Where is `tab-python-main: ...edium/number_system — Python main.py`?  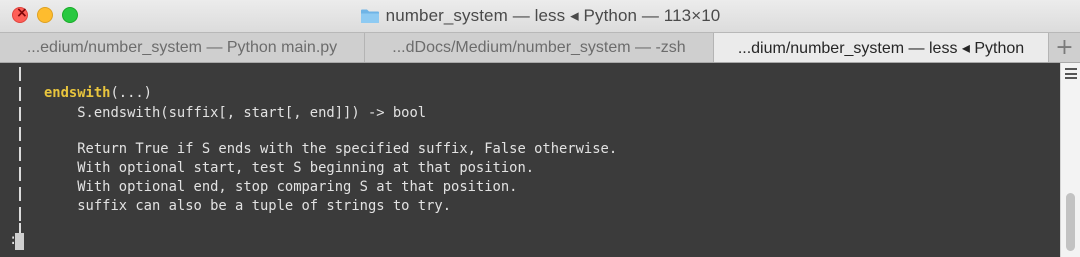
tab-python-main: ...edium/number_system — Python main.py is located at coordinates (182, 47).